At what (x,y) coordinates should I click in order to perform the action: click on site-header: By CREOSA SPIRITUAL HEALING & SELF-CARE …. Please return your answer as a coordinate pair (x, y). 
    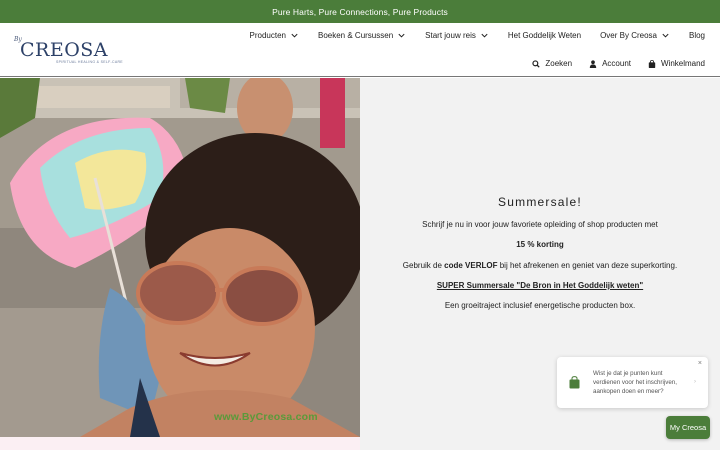
    Looking at the image, I should click on (360, 50).